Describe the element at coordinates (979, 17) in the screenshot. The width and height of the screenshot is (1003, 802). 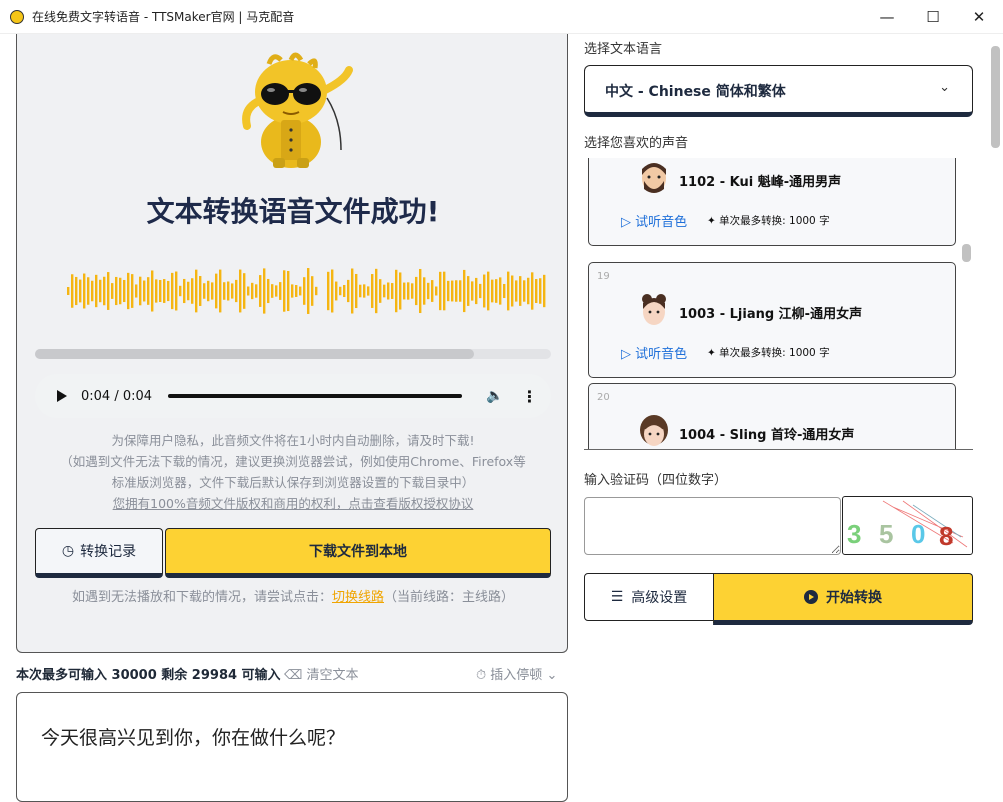
I see `close-button: ✕` at that location.